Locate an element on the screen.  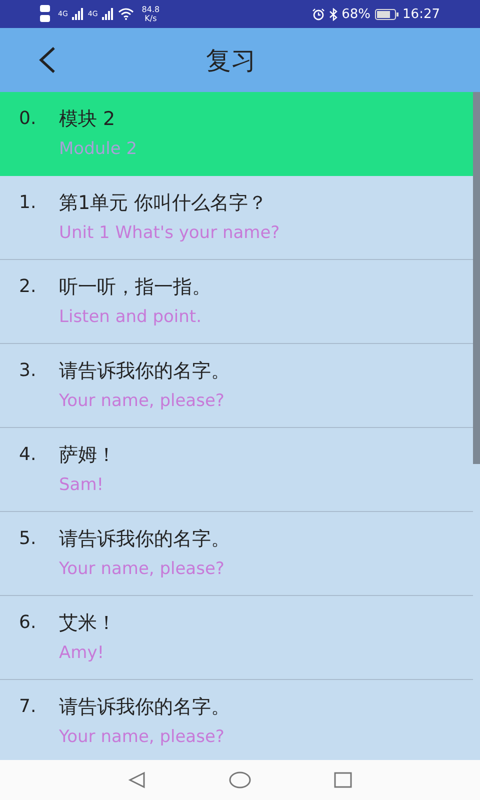
english-text: Amy! is located at coordinates (82, 653).